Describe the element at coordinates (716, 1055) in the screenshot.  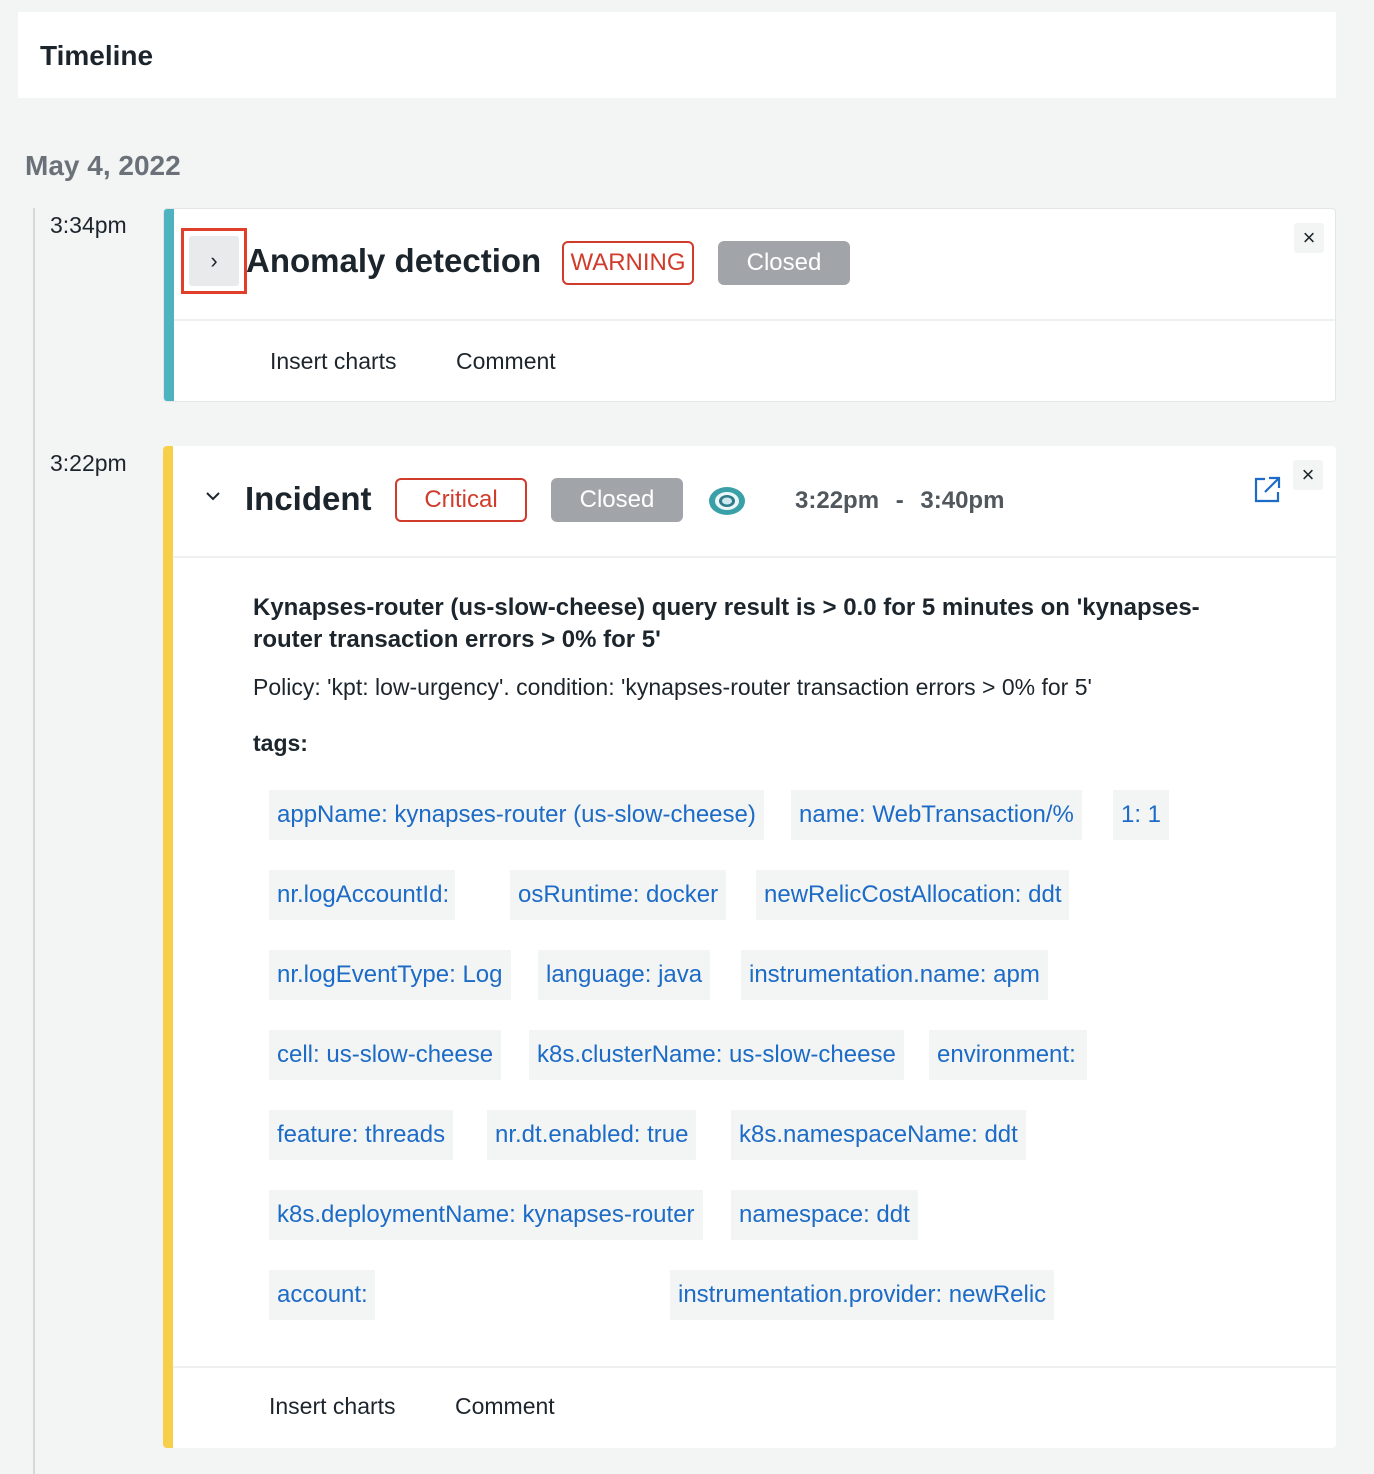
I see `tag-chip: k8s.clusterName: us-slow-cheese` at that location.